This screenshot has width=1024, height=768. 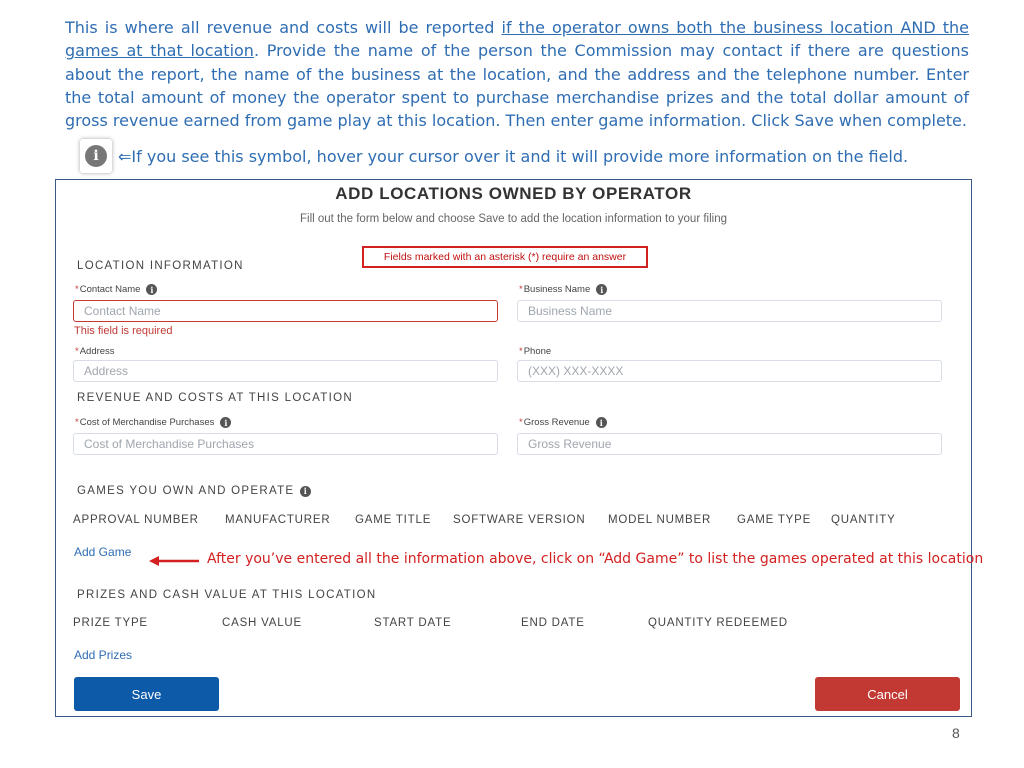 What do you see at coordinates (393, 520) in the screenshot?
I see `column-game-title: GAME TITLE` at bounding box center [393, 520].